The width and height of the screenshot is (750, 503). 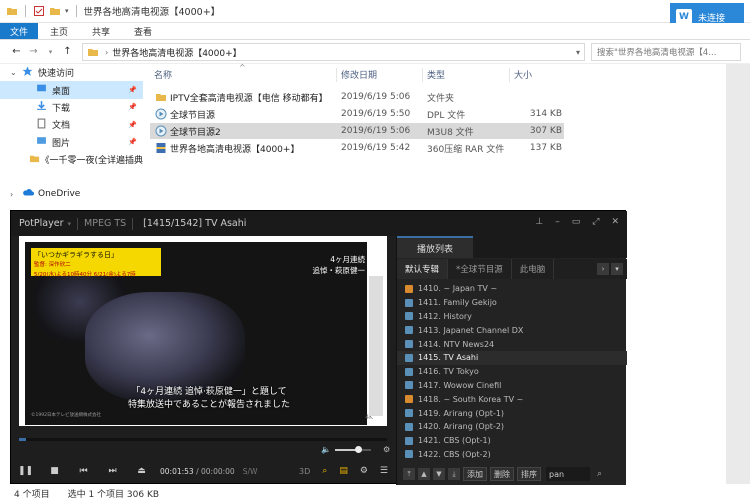 I want to click on player-menu-button: PotPlayer, so click(x=37, y=223).